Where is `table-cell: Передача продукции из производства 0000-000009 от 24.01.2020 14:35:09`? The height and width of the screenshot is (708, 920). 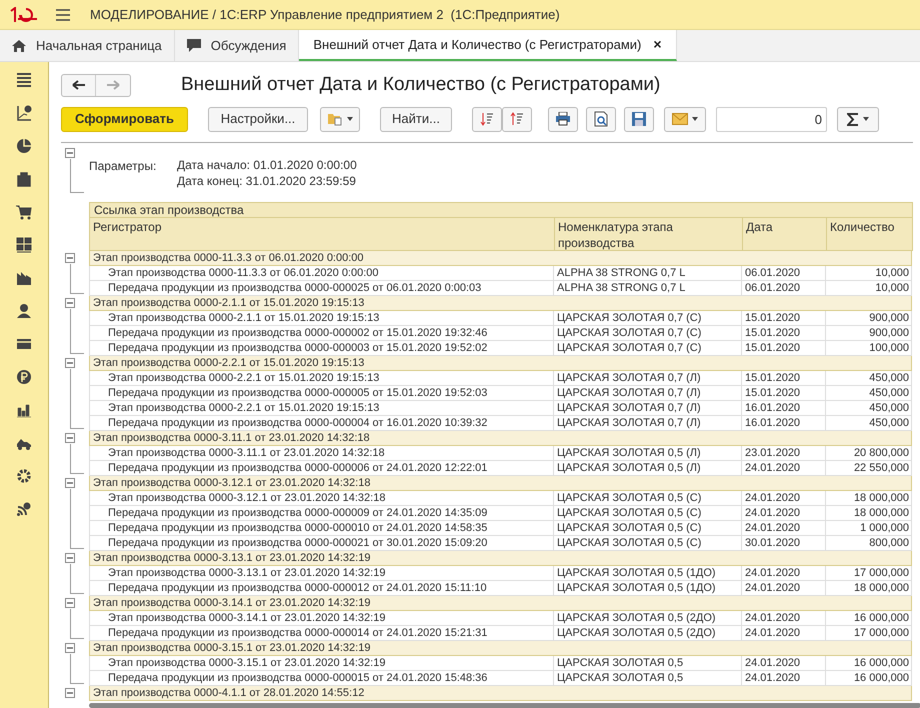
table-cell: Передача продукции из производства 0000-000009 от 24.01.2020 14:35:09 is located at coordinates (321, 513).